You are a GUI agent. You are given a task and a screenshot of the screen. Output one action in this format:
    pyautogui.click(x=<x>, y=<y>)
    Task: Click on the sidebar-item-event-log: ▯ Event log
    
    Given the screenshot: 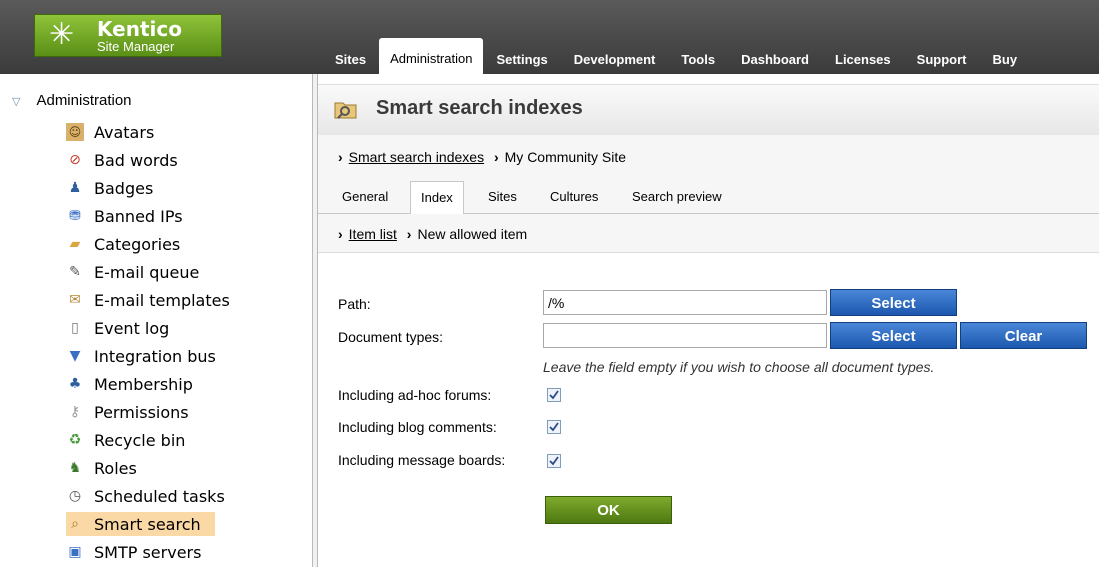 What is the action you would take?
    pyautogui.click(x=117, y=328)
    